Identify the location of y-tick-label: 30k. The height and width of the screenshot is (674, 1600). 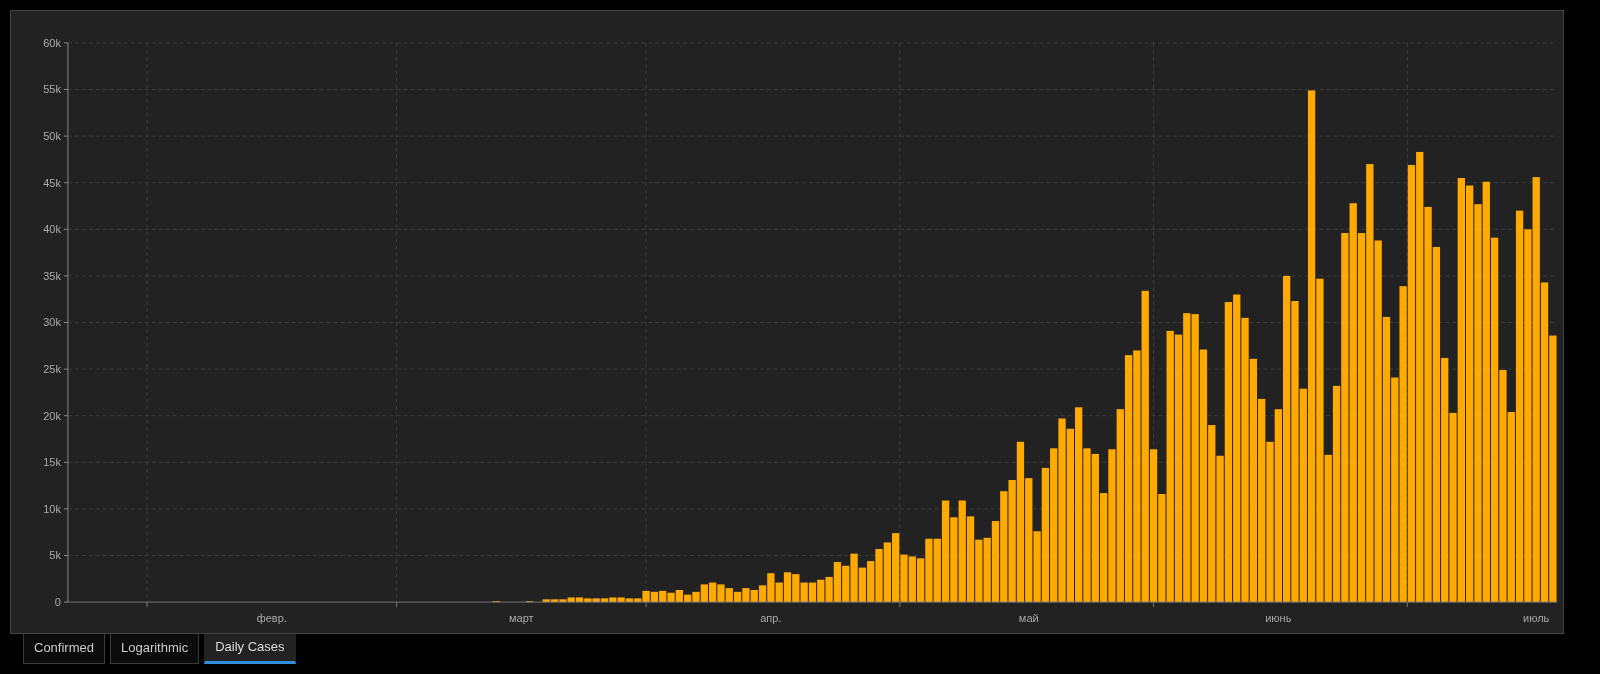
(52, 322).